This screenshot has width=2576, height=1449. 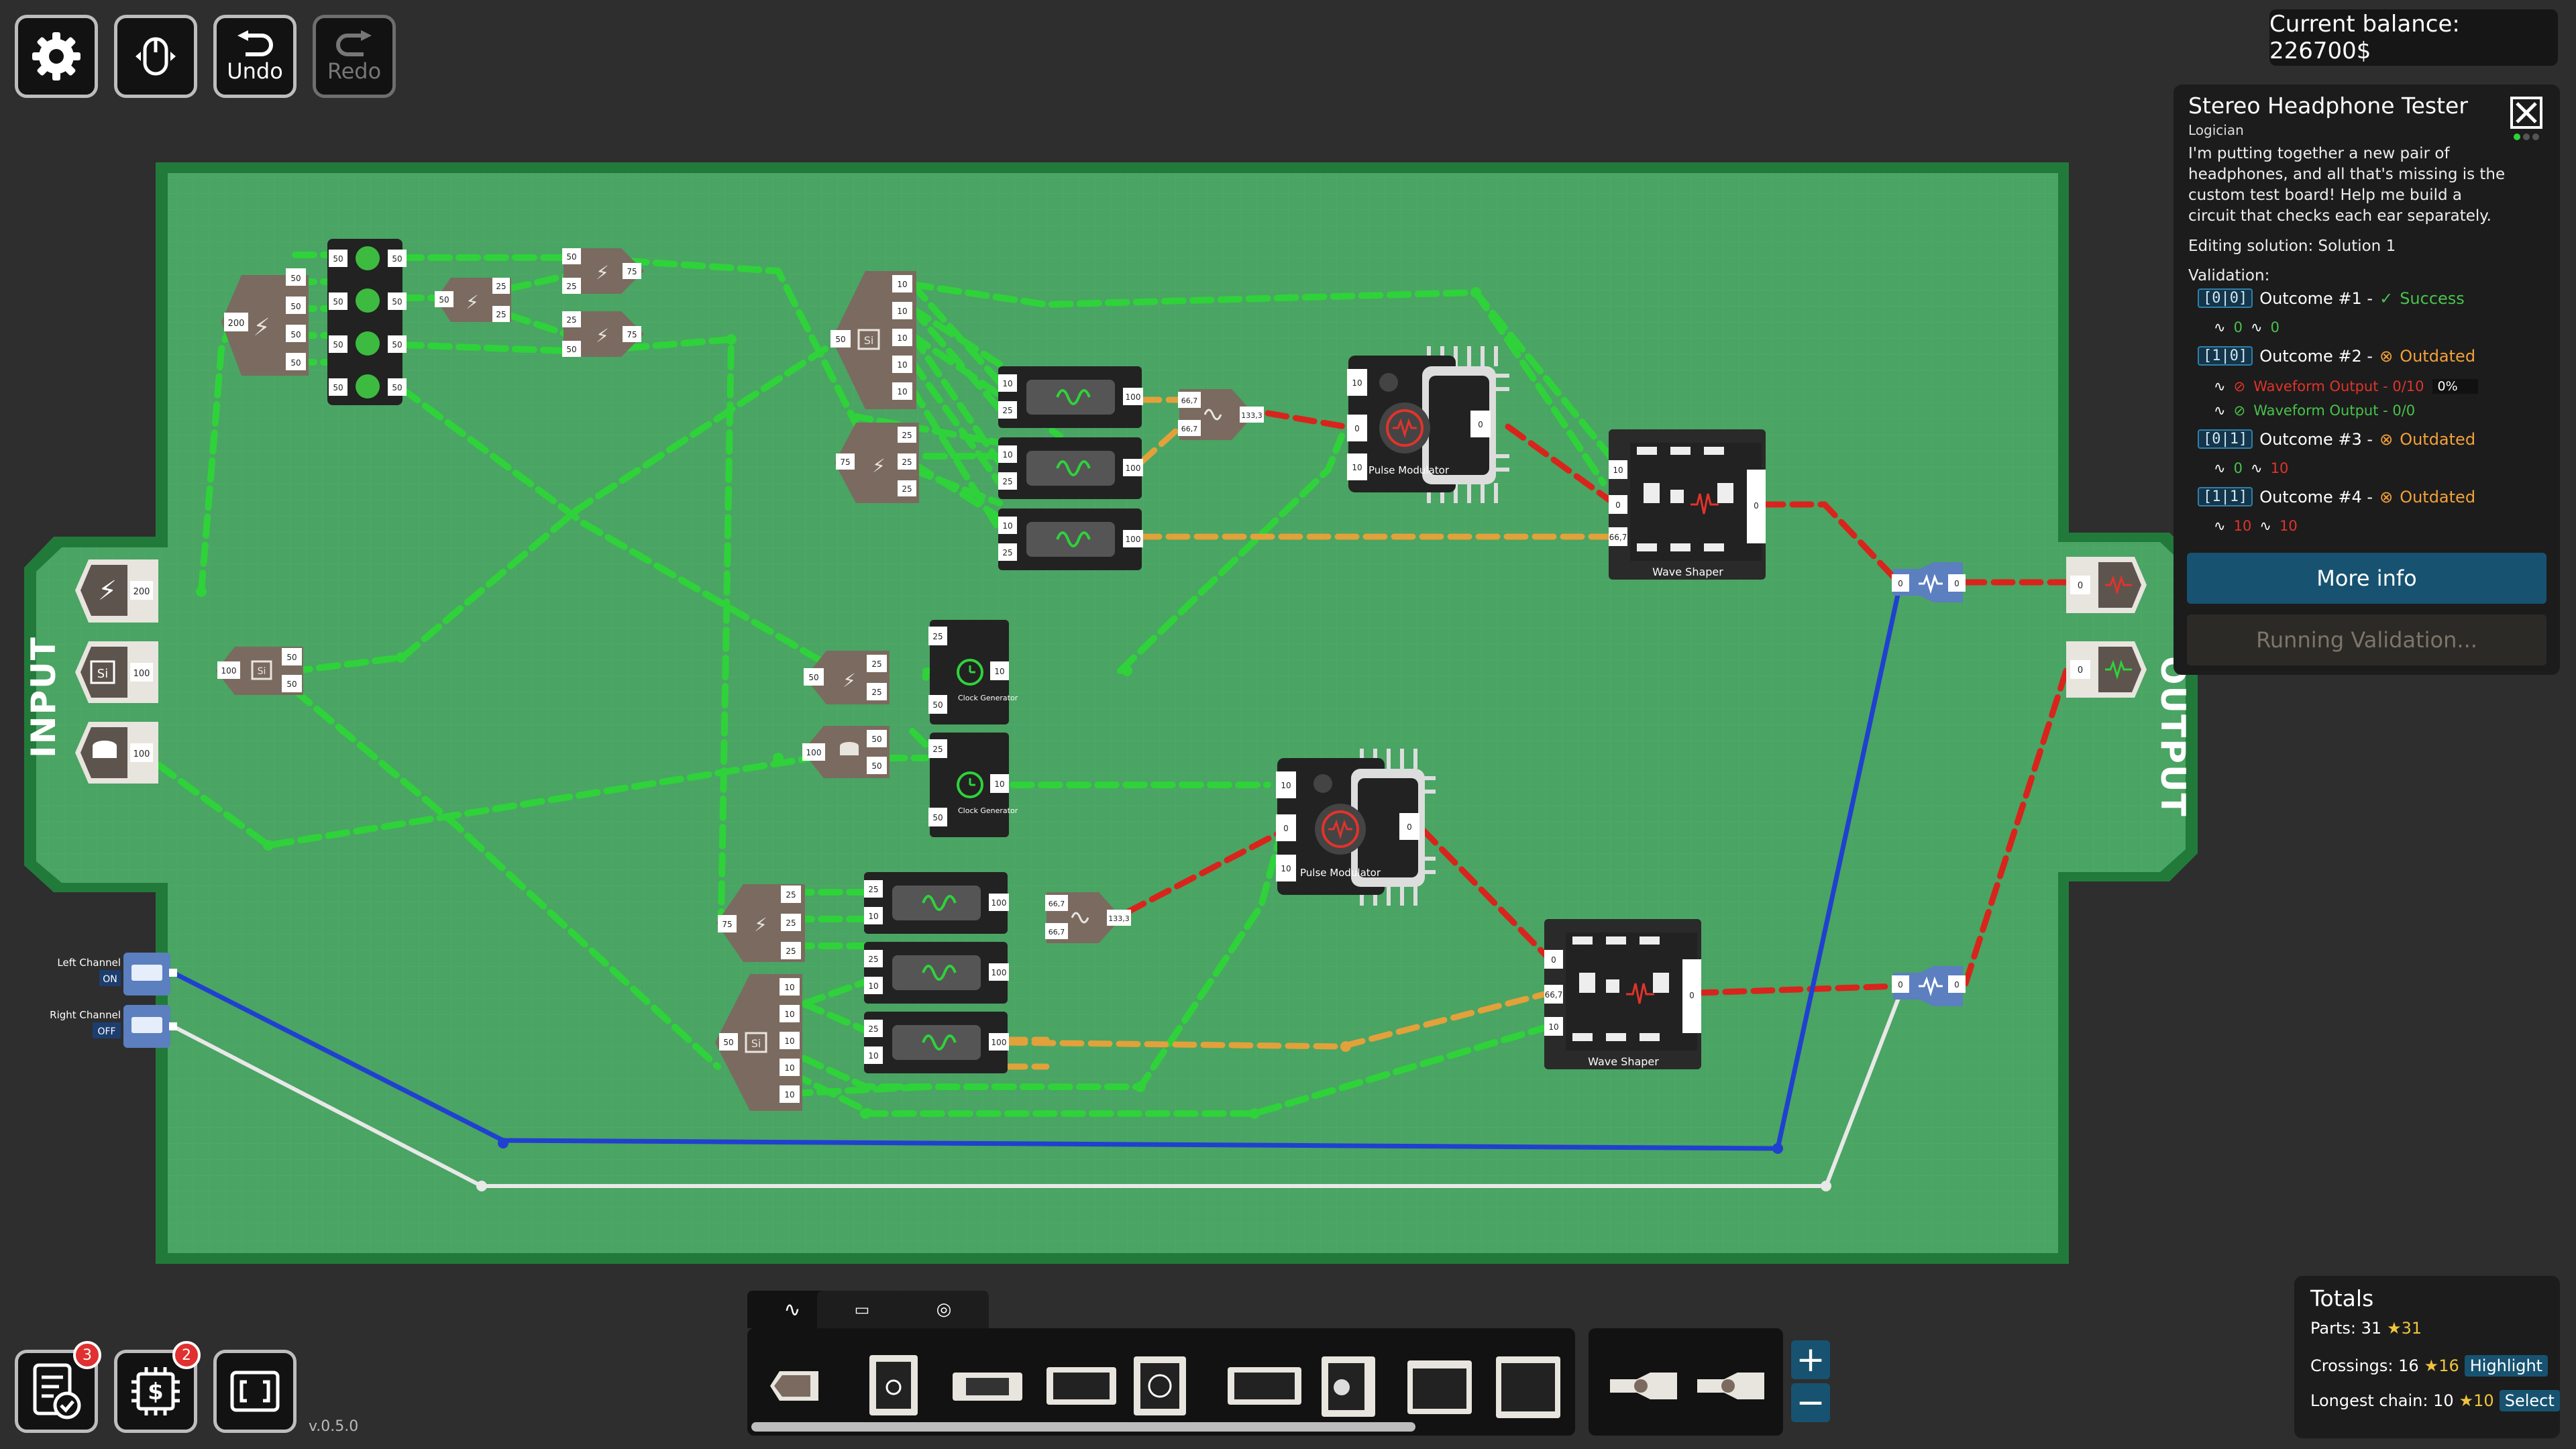 What do you see at coordinates (43, 697) in the screenshot?
I see `input-label: INPUT` at bounding box center [43, 697].